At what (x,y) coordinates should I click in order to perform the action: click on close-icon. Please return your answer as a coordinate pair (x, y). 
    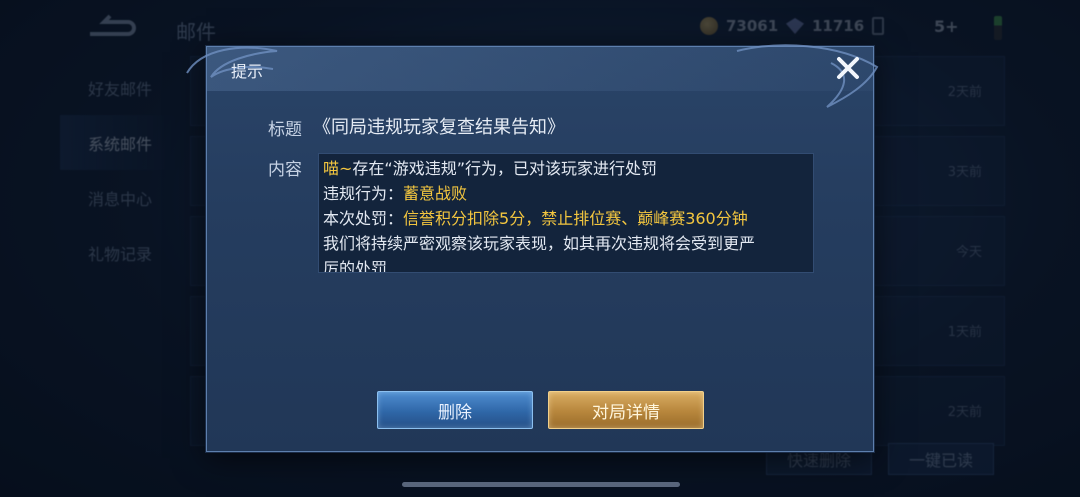
    Looking at the image, I should click on (848, 68).